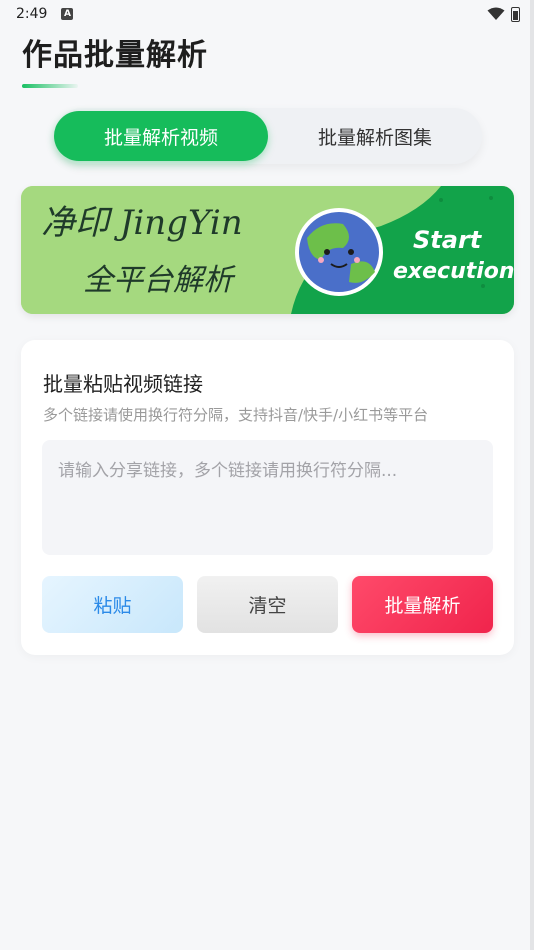  What do you see at coordinates (422, 604) in the screenshot?
I see `batch-parse-button: 批量解析` at bounding box center [422, 604].